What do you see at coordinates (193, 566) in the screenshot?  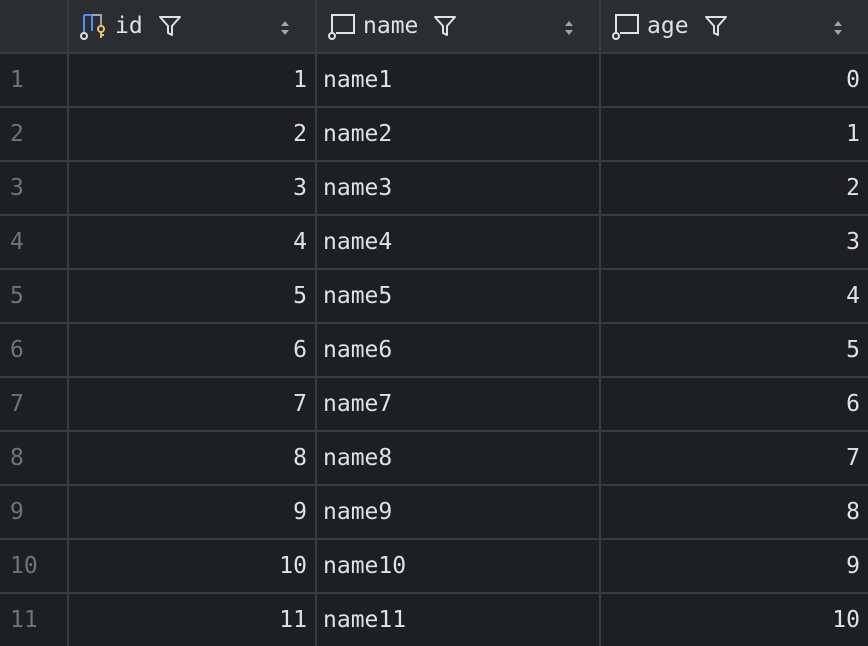 I see `cell-id: 10` at bounding box center [193, 566].